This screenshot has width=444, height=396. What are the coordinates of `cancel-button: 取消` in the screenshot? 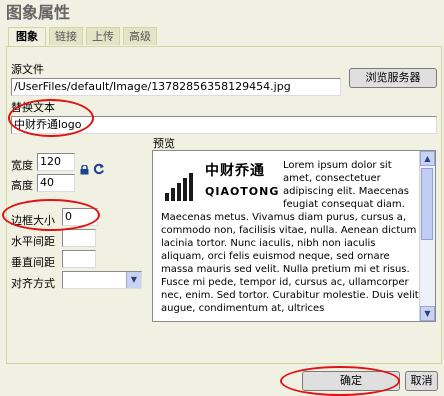 It's located at (421, 381).